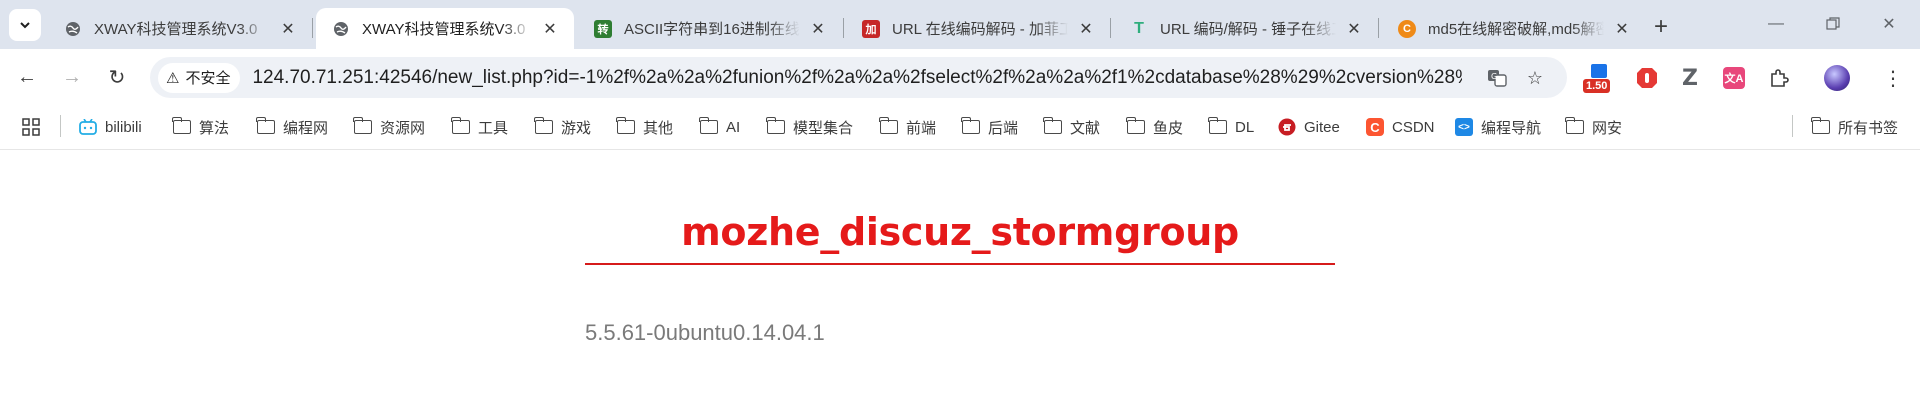 The width and height of the screenshot is (1920, 413). What do you see at coordinates (27, 77) in the screenshot?
I see `back-button: ←` at bounding box center [27, 77].